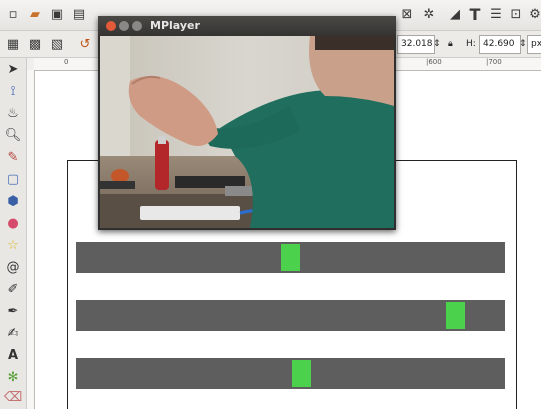 This screenshot has width=541, height=409. I want to click on fill-stroke-icon: ◢, so click(455, 14).